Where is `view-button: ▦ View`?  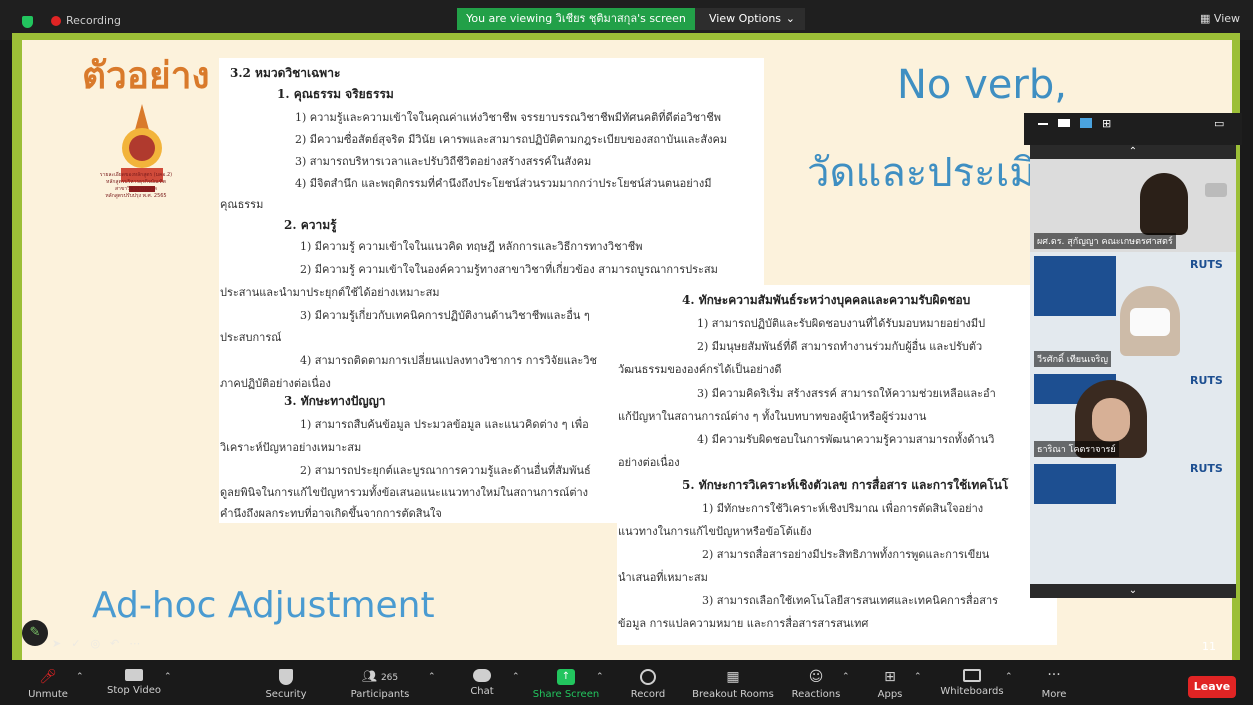 view-button: ▦ View is located at coordinates (1220, 18).